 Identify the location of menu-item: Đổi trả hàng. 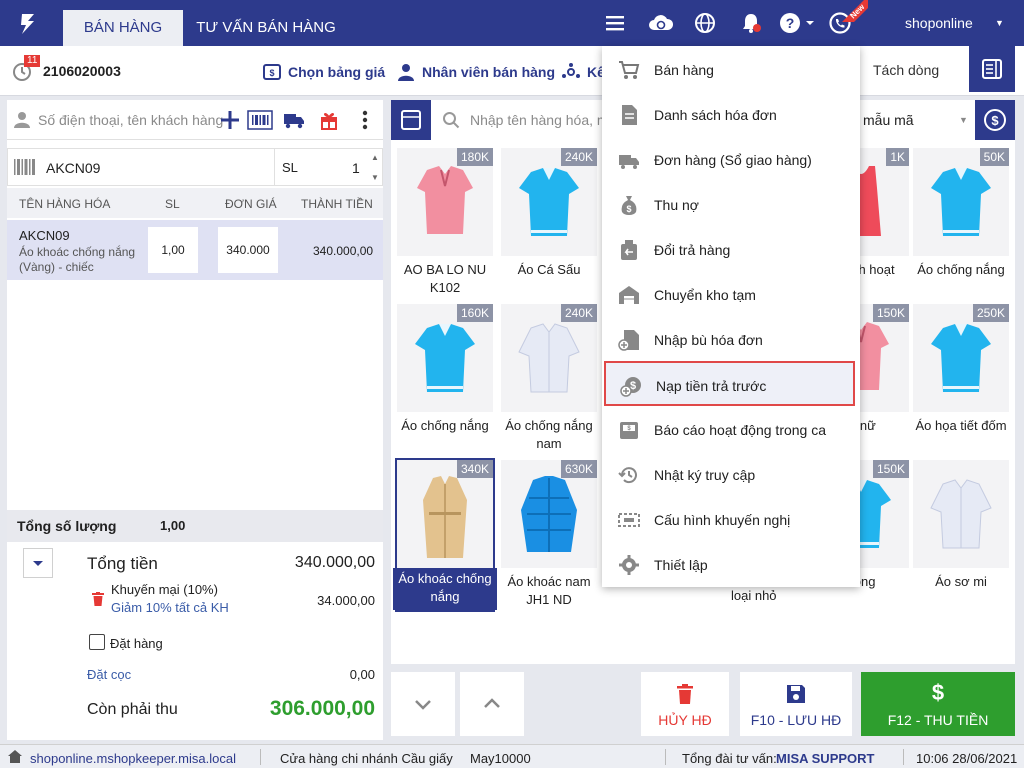
(731, 249).